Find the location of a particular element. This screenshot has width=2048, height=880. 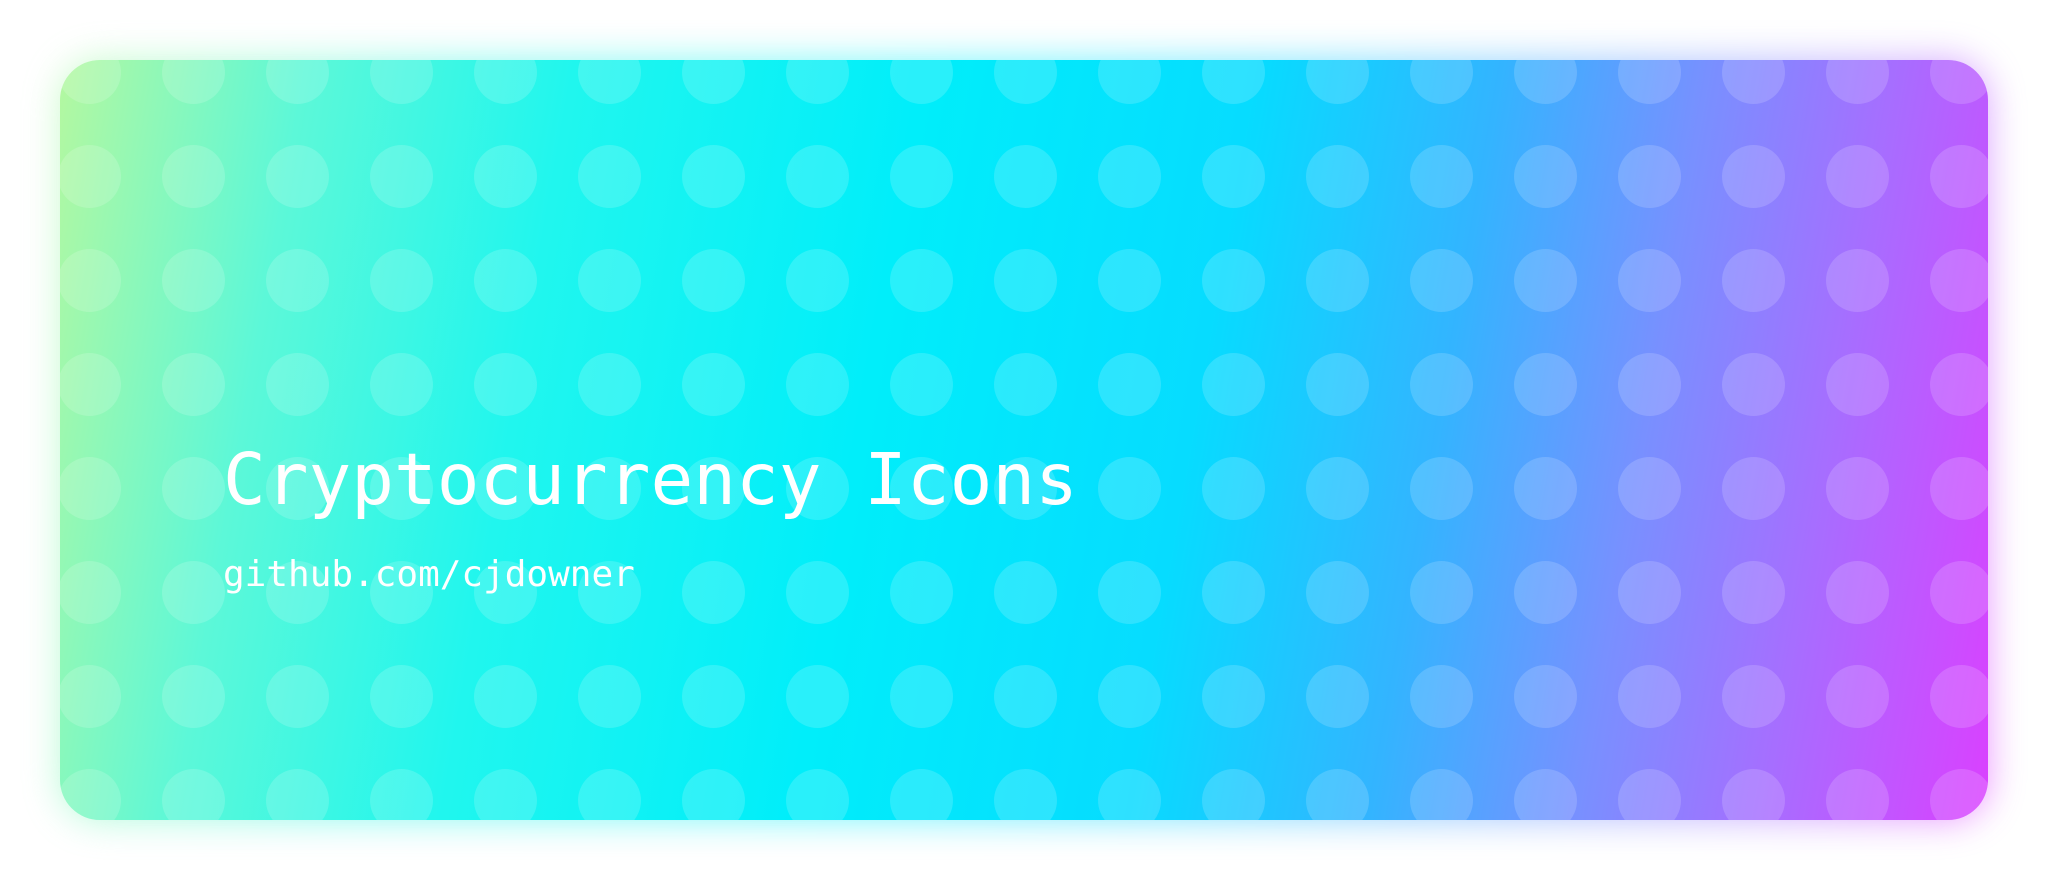

banner-link: github.com/cjdowner is located at coordinates (429, 574).